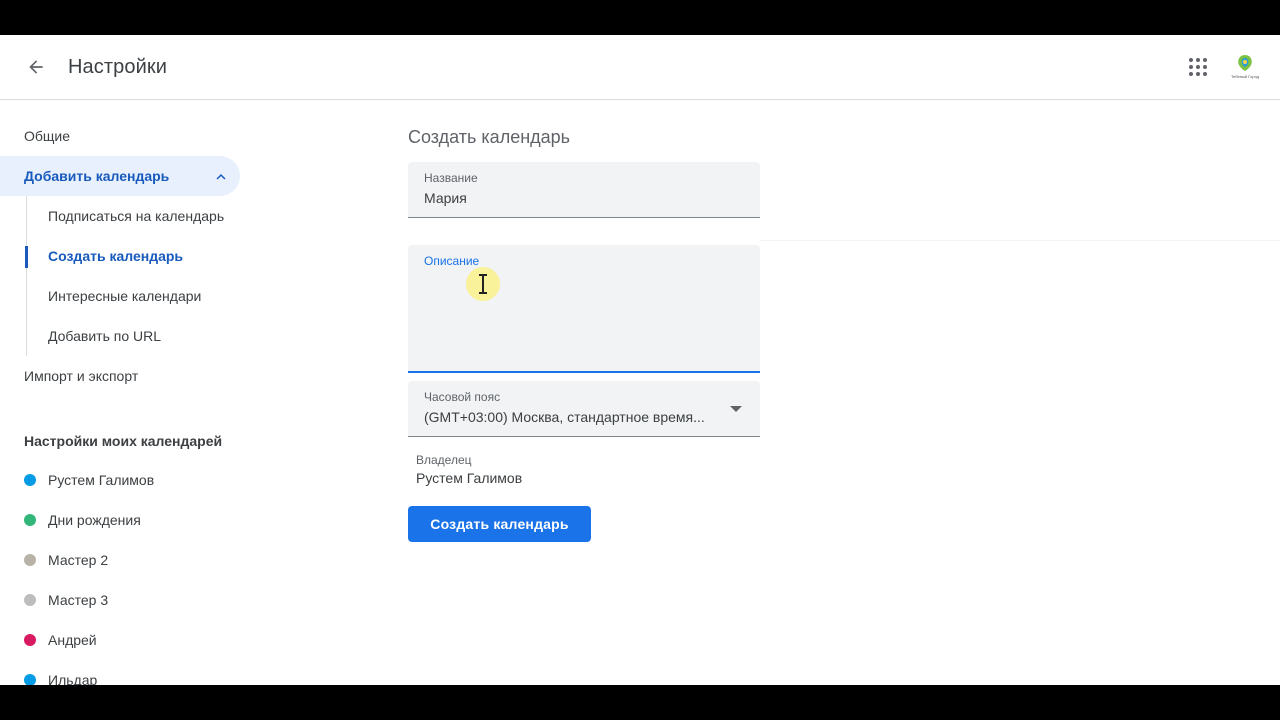 The width and height of the screenshot is (1280, 720). Describe the element at coordinates (1245, 63) in the screenshot. I see `organization-logo-icon` at that location.